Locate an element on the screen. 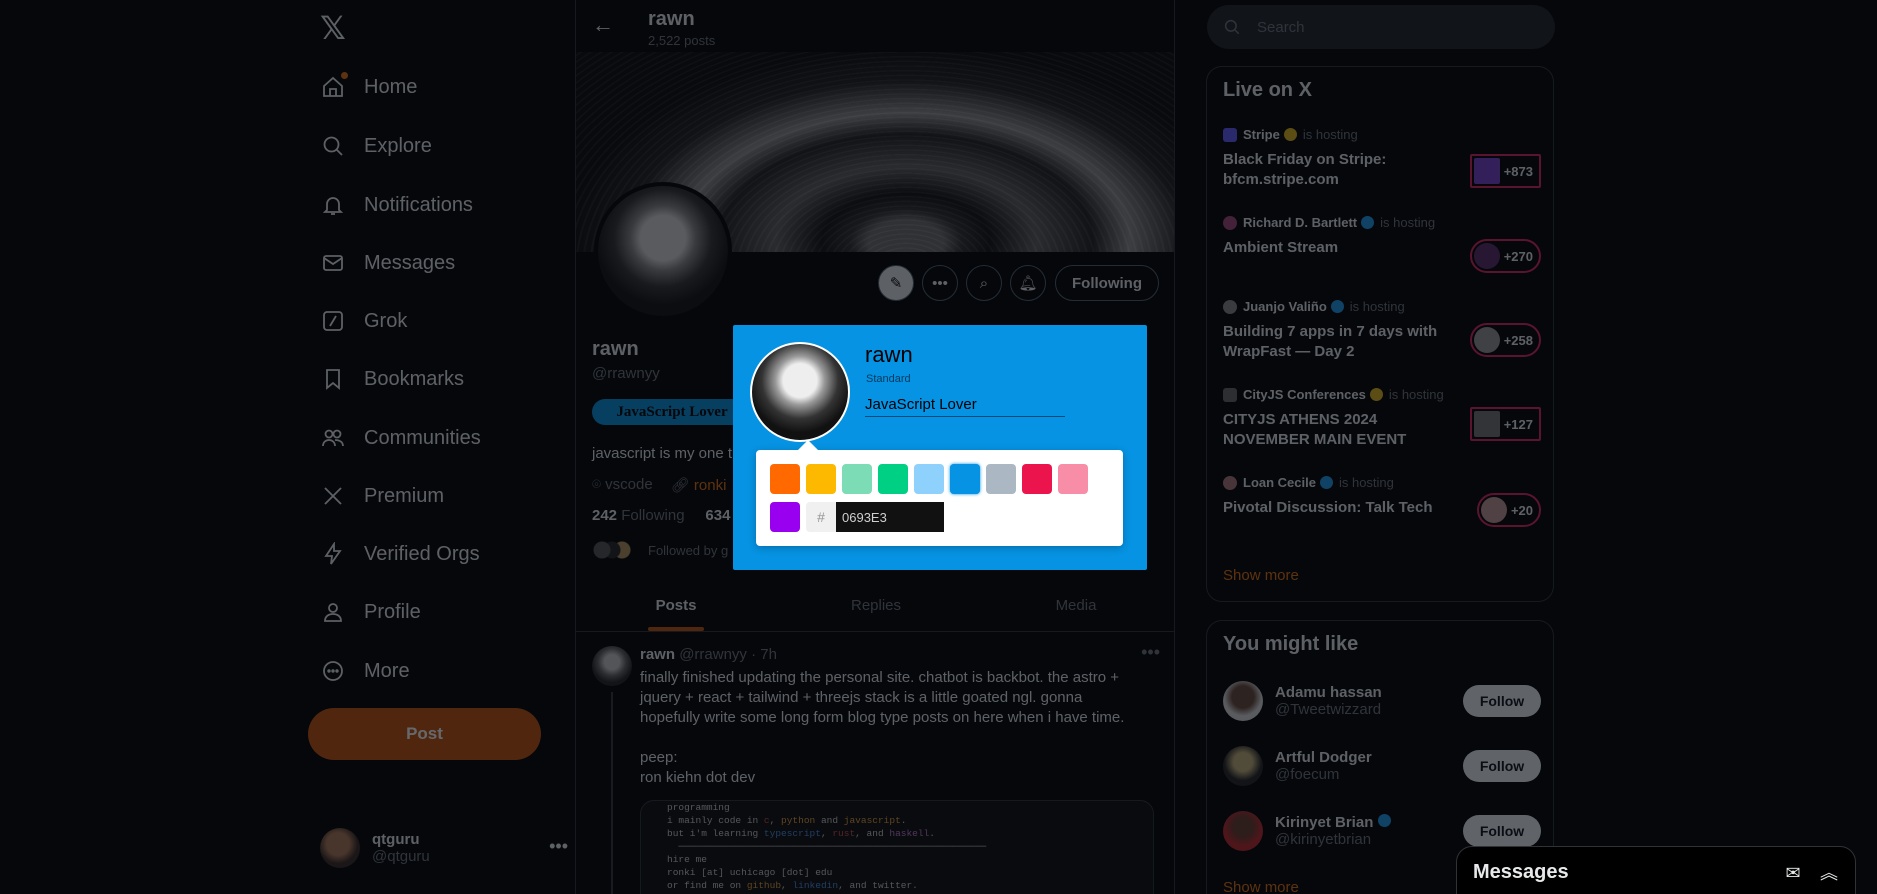  nav-profile: Profile is located at coordinates (370, 612).